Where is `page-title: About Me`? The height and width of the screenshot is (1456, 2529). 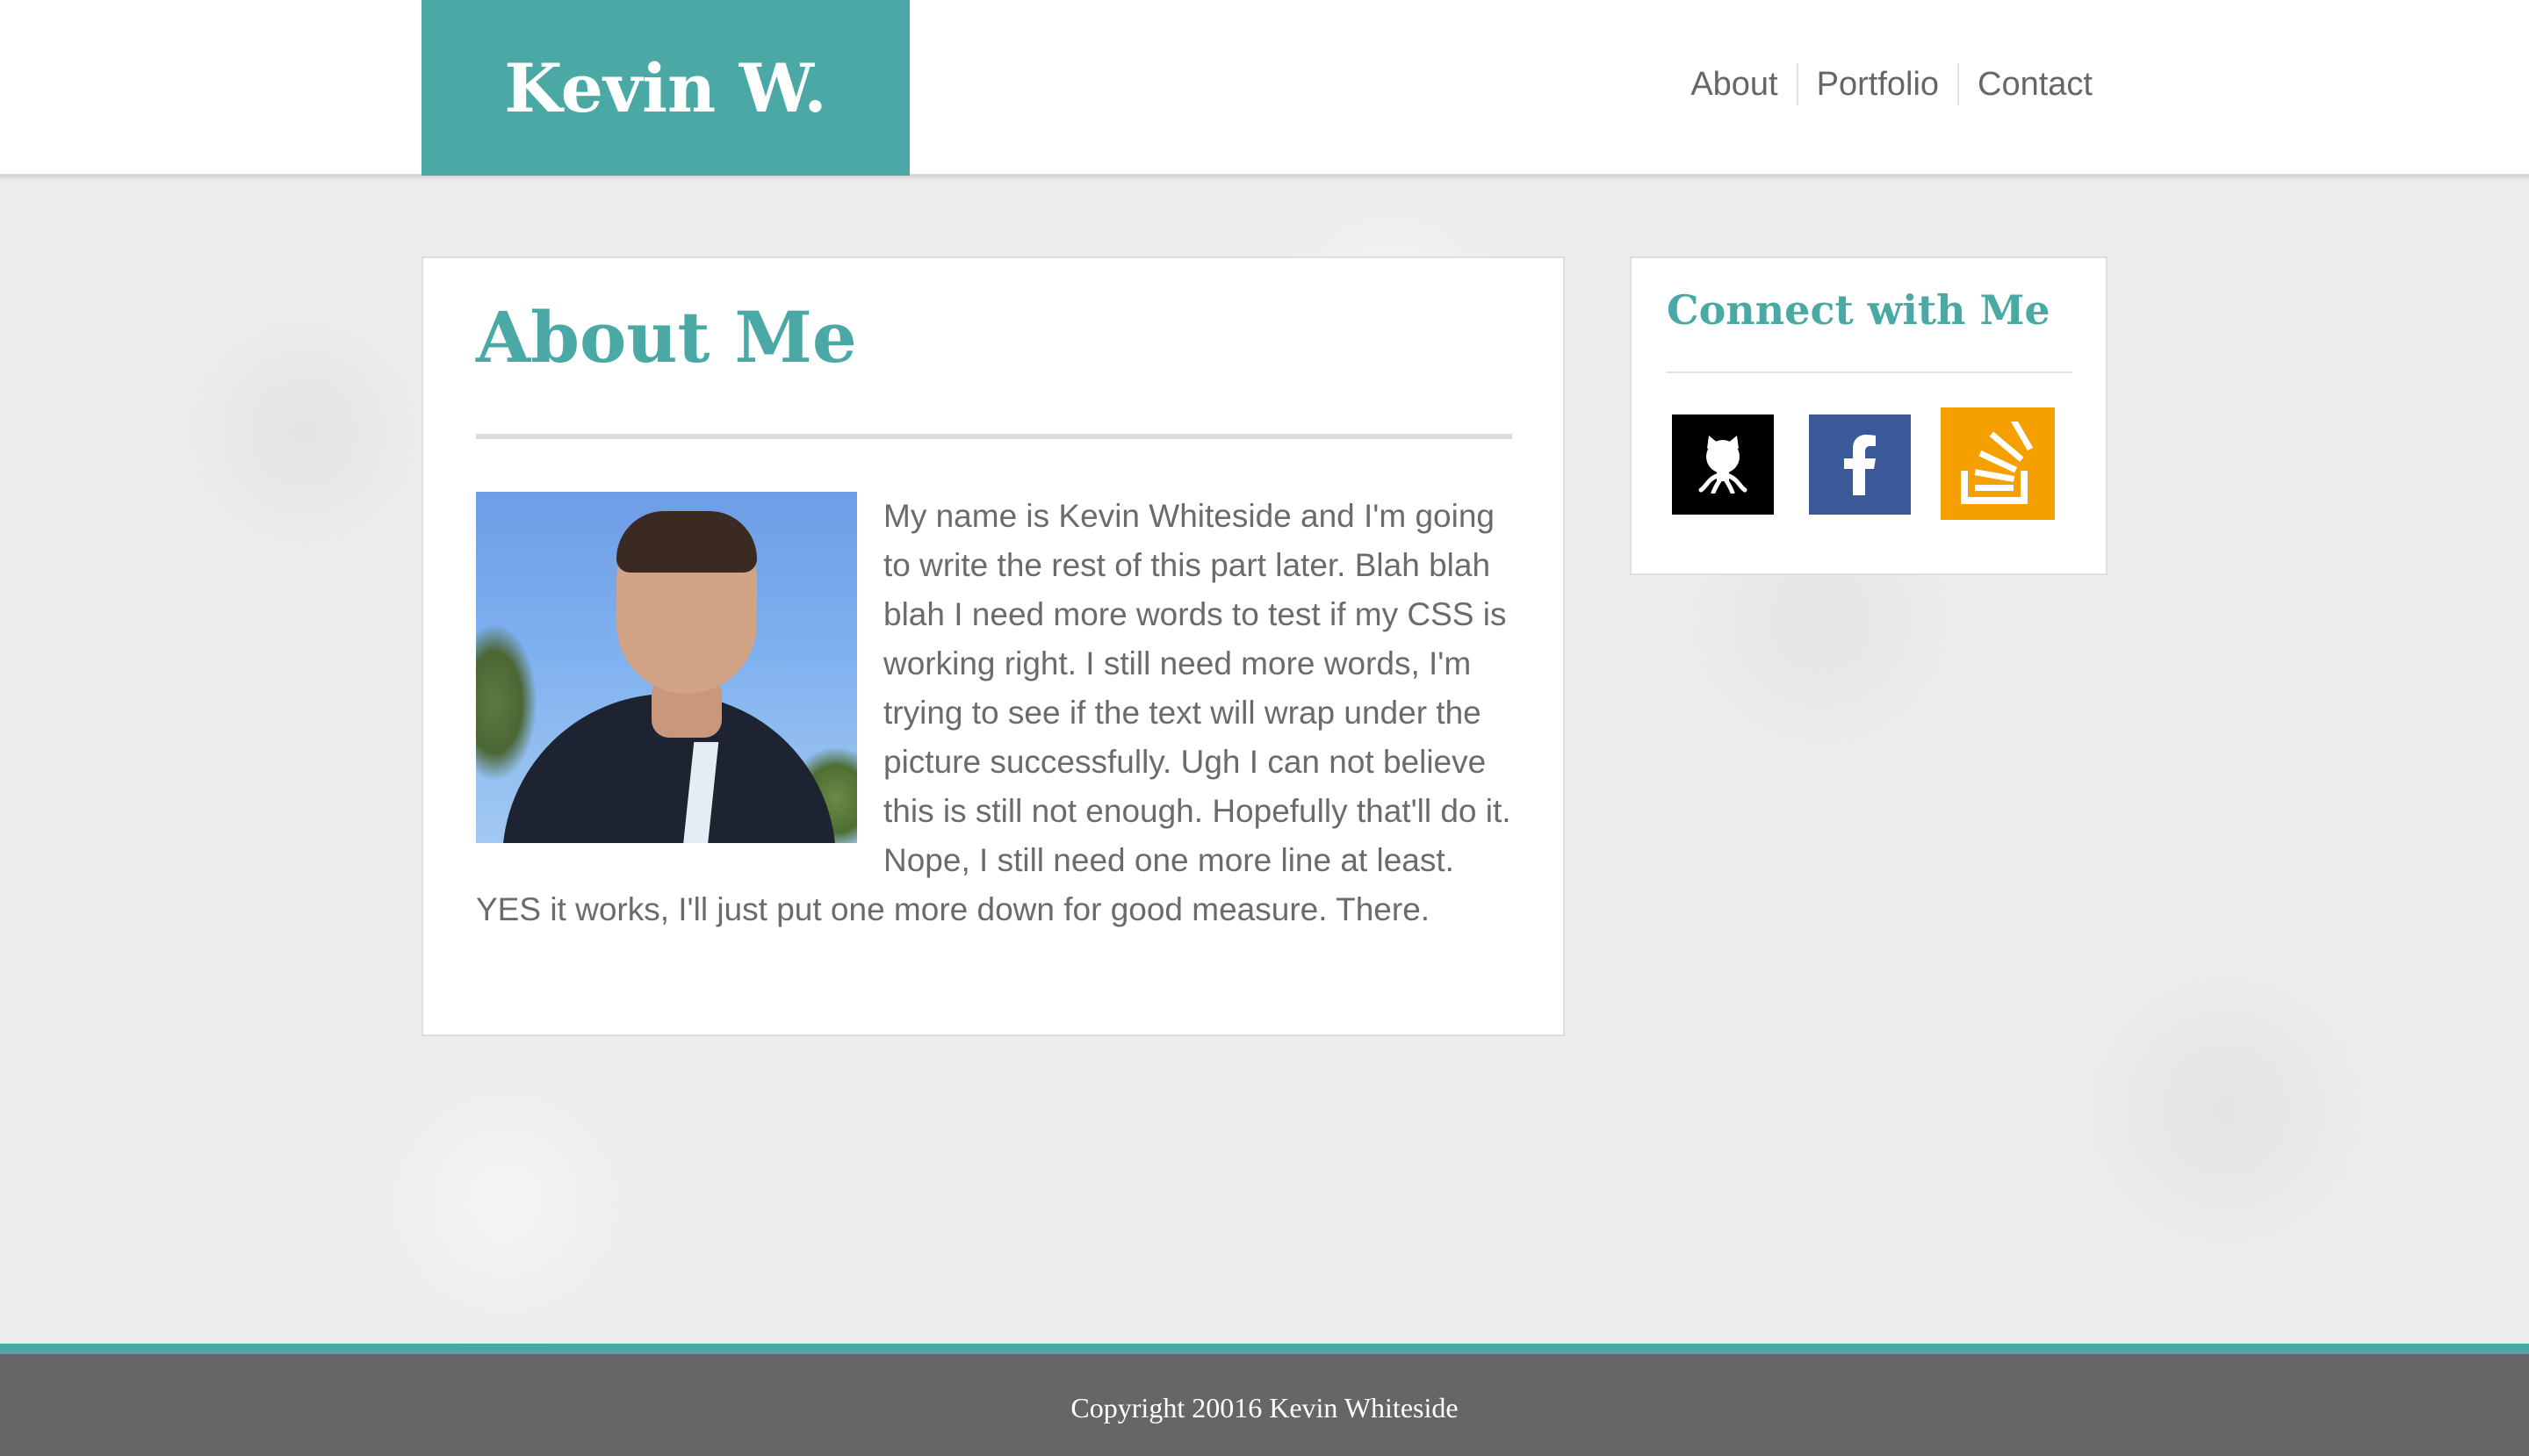
page-title: About Me is located at coordinates (667, 337).